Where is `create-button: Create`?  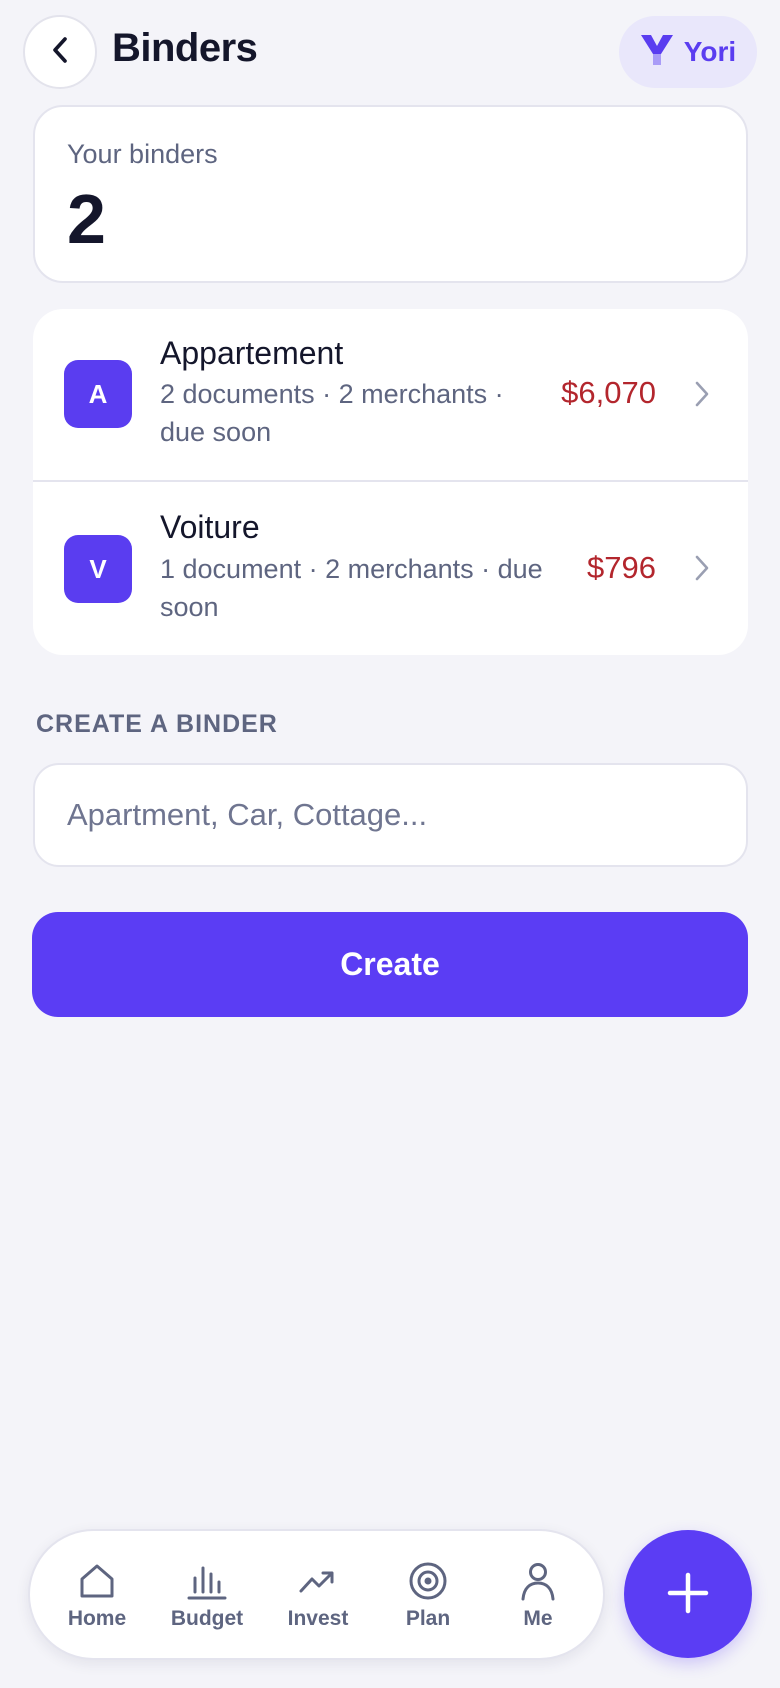 create-button: Create is located at coordinates (390, 964).